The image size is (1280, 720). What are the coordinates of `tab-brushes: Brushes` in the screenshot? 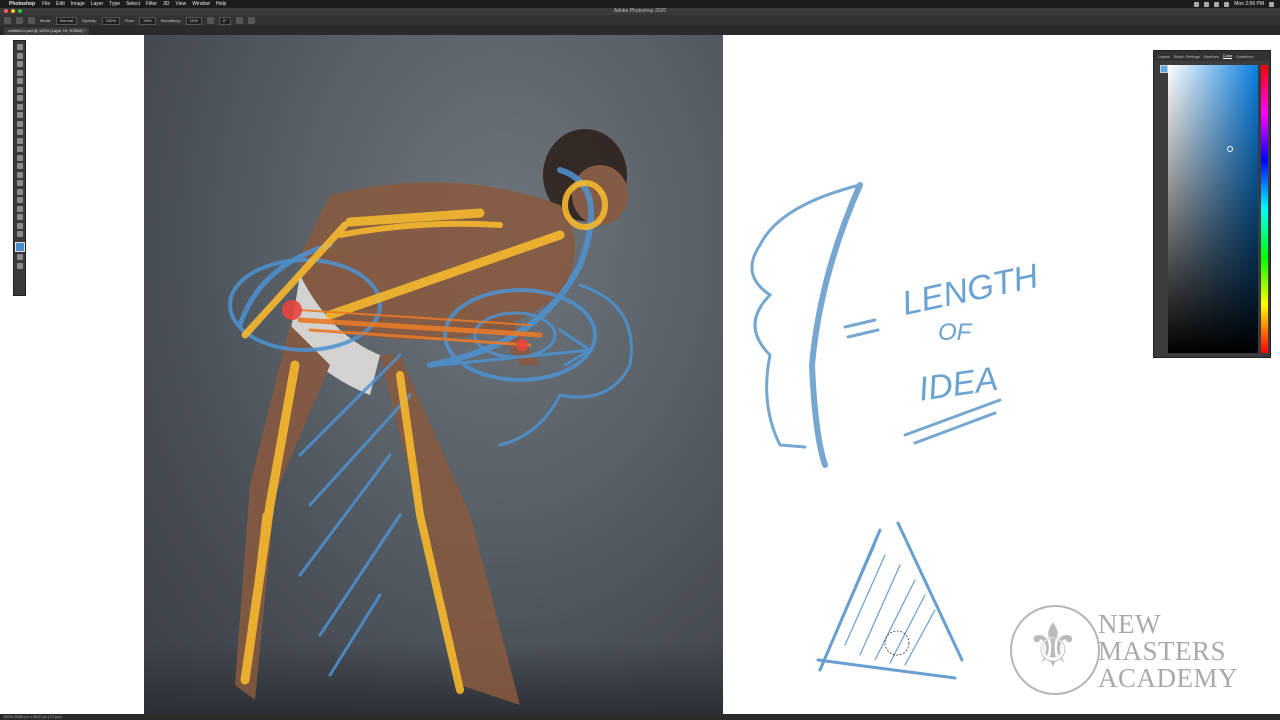 It's located at (1211, 56).